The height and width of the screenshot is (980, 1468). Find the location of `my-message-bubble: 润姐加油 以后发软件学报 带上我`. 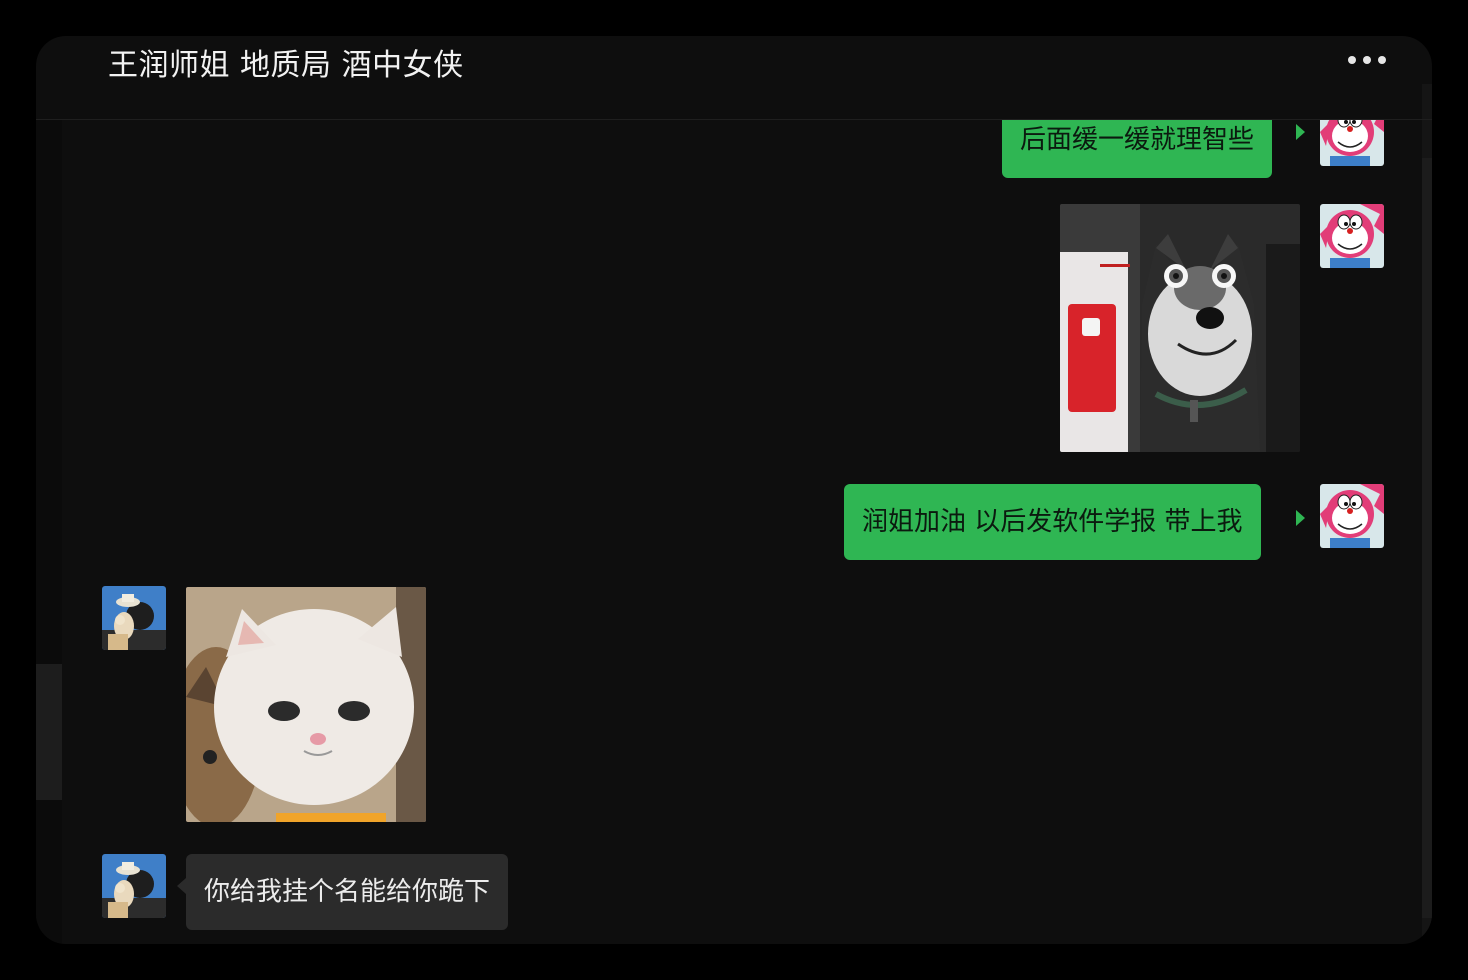

my-message-bubble: 润姐加油 以后发软件学报 带上我 is located at coordinates (1052, 522).